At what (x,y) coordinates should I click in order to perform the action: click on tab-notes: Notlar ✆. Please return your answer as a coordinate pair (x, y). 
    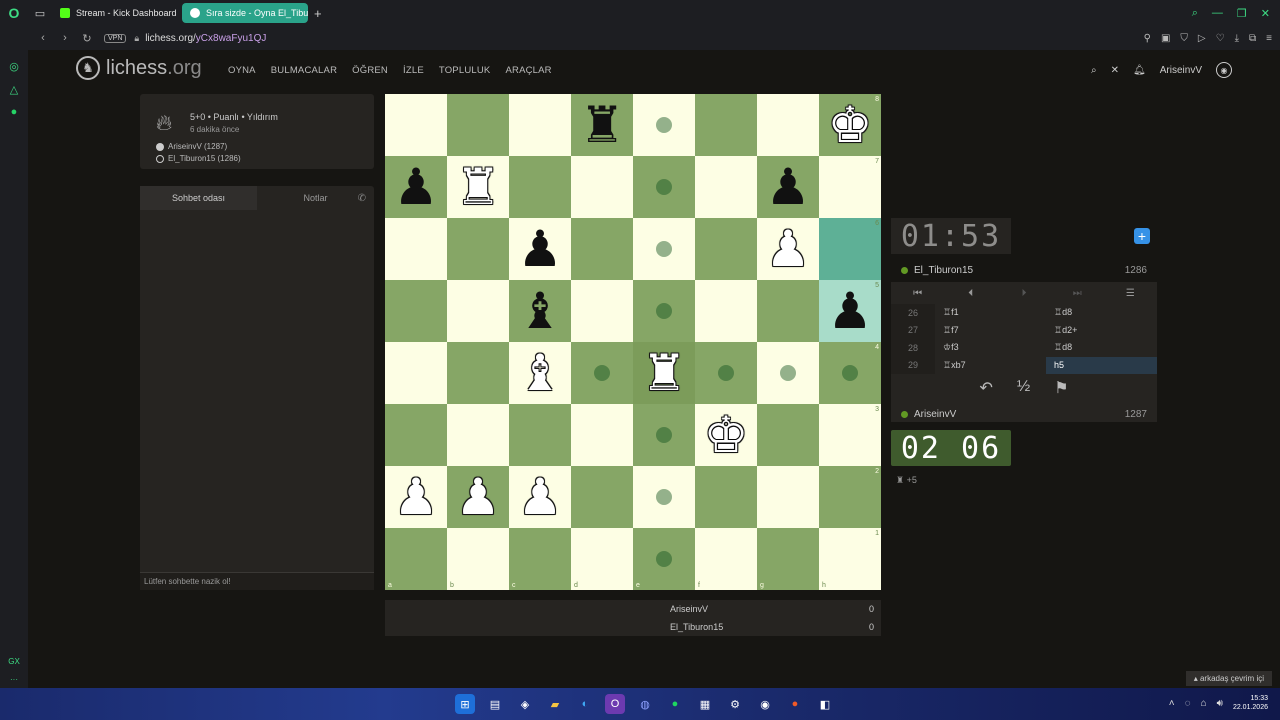
    Looking at the image, I should click on (315, 198).